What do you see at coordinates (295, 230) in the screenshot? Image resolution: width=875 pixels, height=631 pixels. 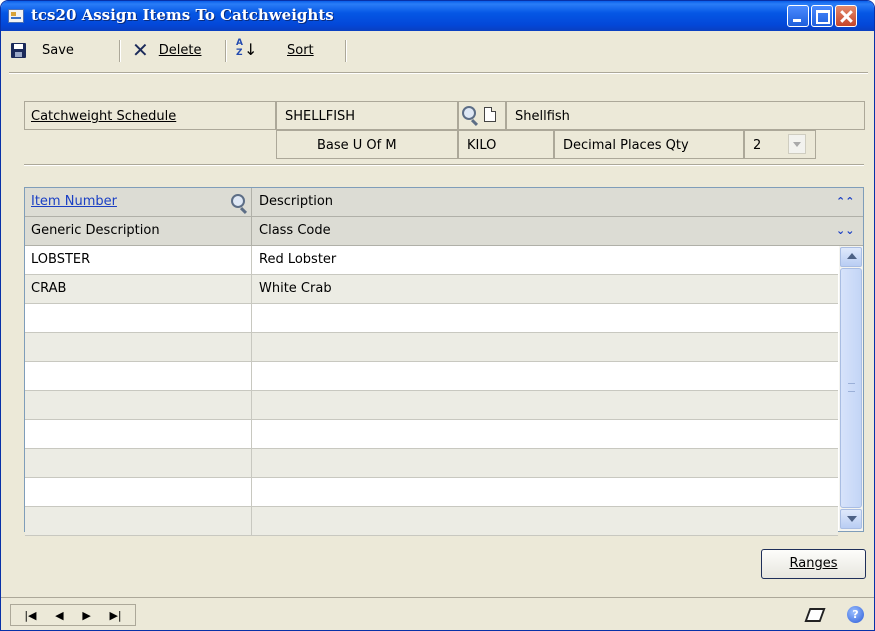 I see `class-code-header: Class Code` at bounding box center [295, 230].